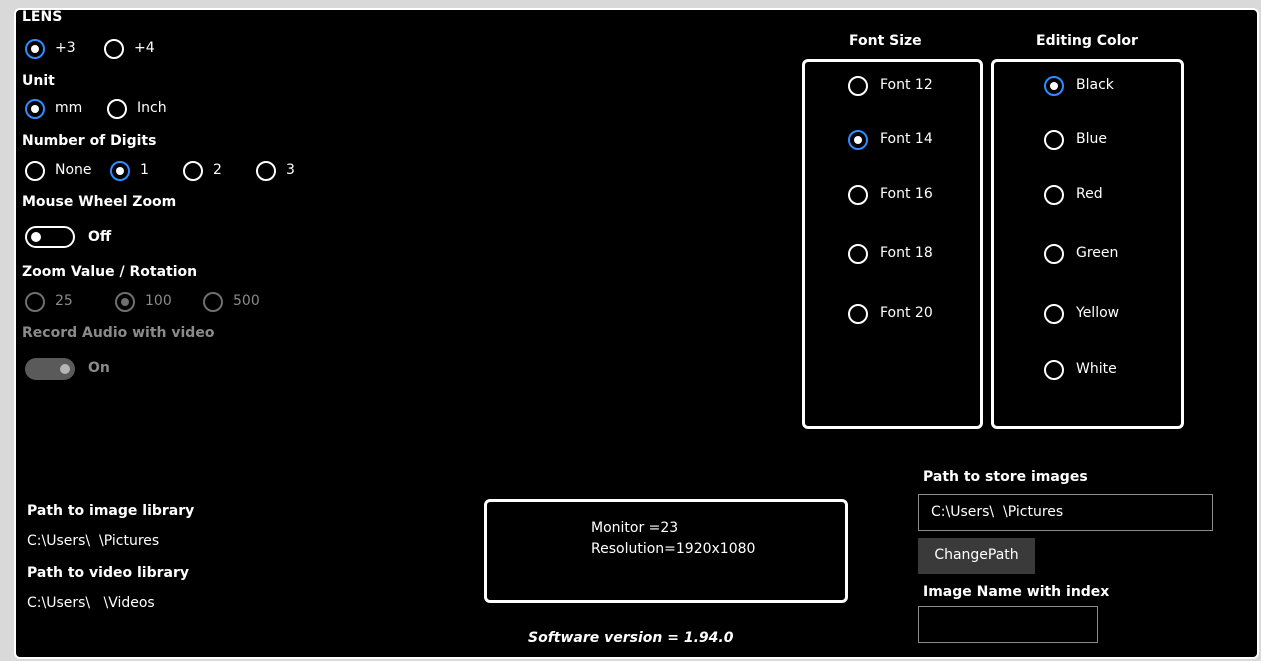  I want to click on mouse-wheel-zoom-toggle, so click(50, 237).